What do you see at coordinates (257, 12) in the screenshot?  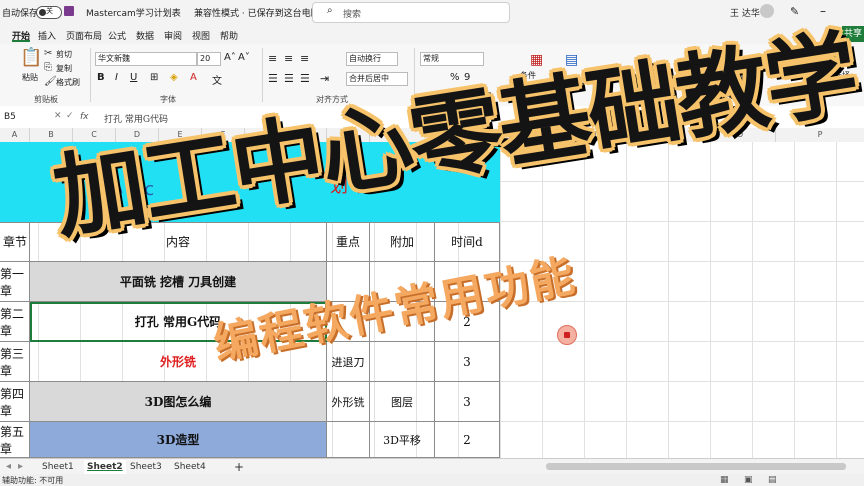 I see `document-mode: 兼容性模式 · 已保存到这台电脑` at bounding box center [257, 12].